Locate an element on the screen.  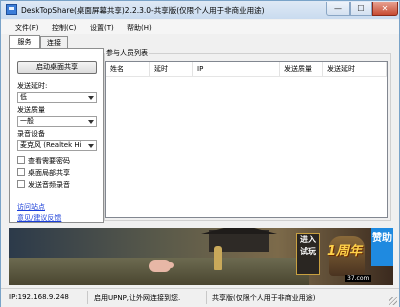
partial-share-checkbox-label: 桌面局部共享 is located at coordinates (49, 173).